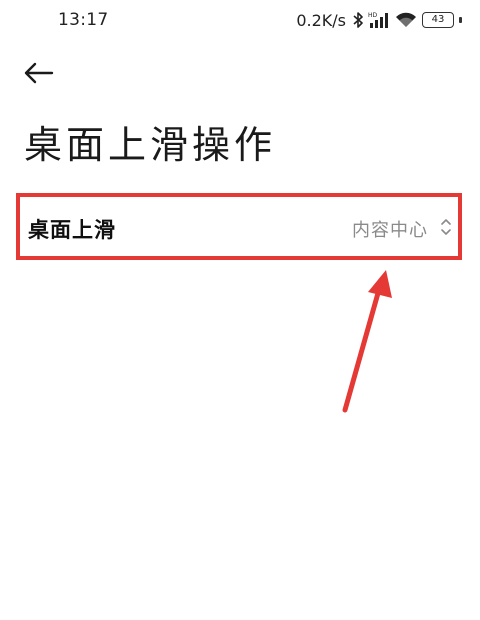  I want to click on chevron-updown-icon, so click(446, 227).